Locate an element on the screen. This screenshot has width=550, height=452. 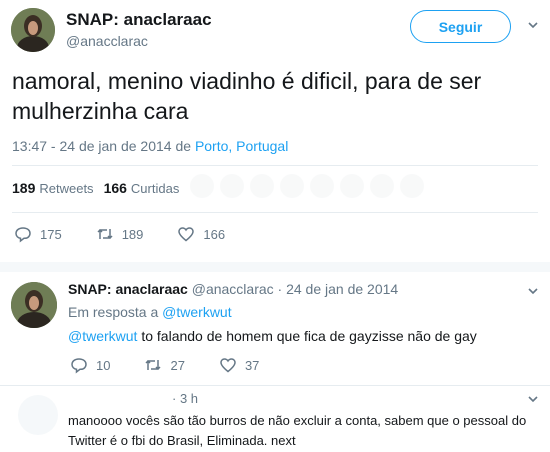
reply-count: 10 is located at coordinates (103, 365).